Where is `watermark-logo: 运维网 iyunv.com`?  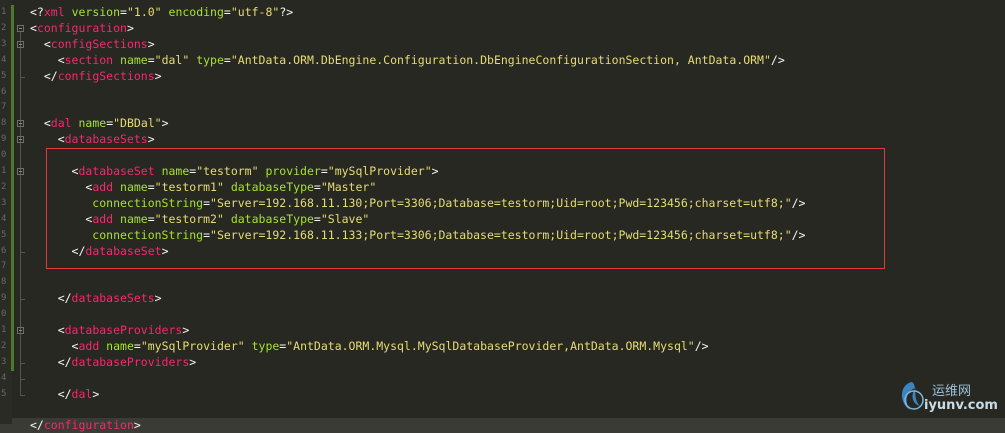
watermark-logo: 运维网 iyunv.com is located at coordinates (946, 398).